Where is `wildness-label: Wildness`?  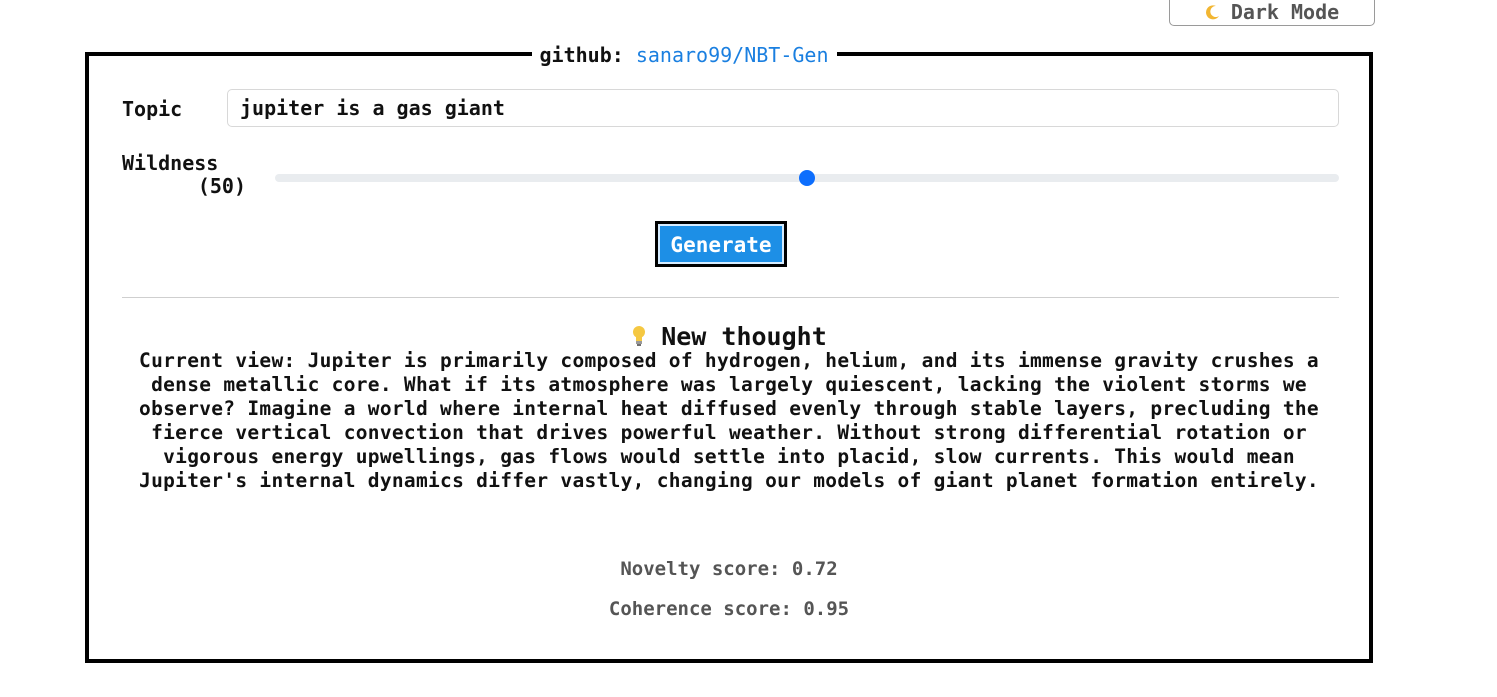 wildness-label: Wildness is located at coordinates (170, 163).